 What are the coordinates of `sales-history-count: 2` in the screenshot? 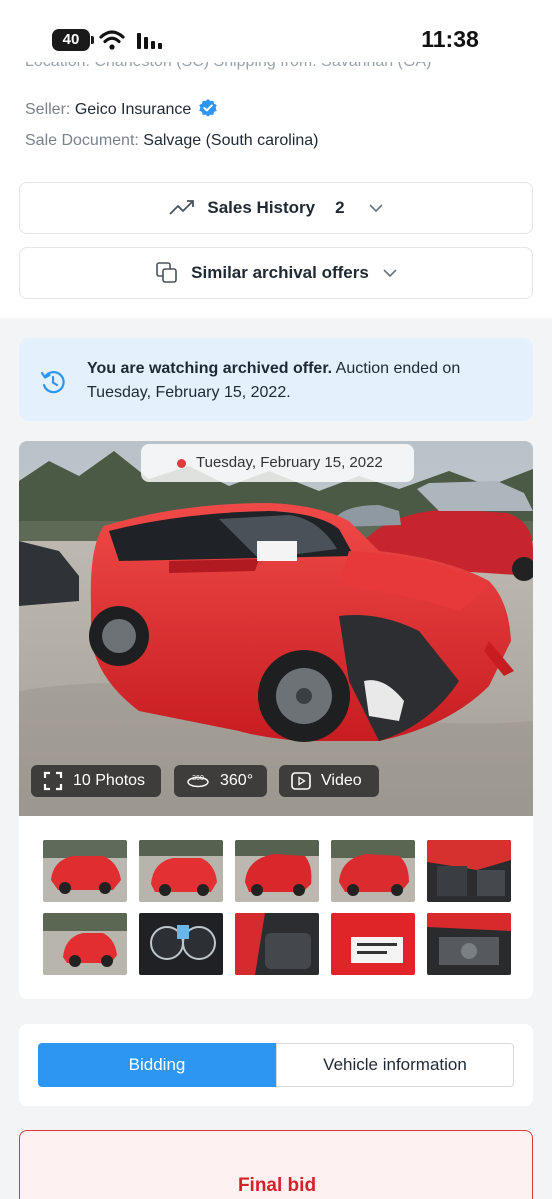 It's located at (340, 207).